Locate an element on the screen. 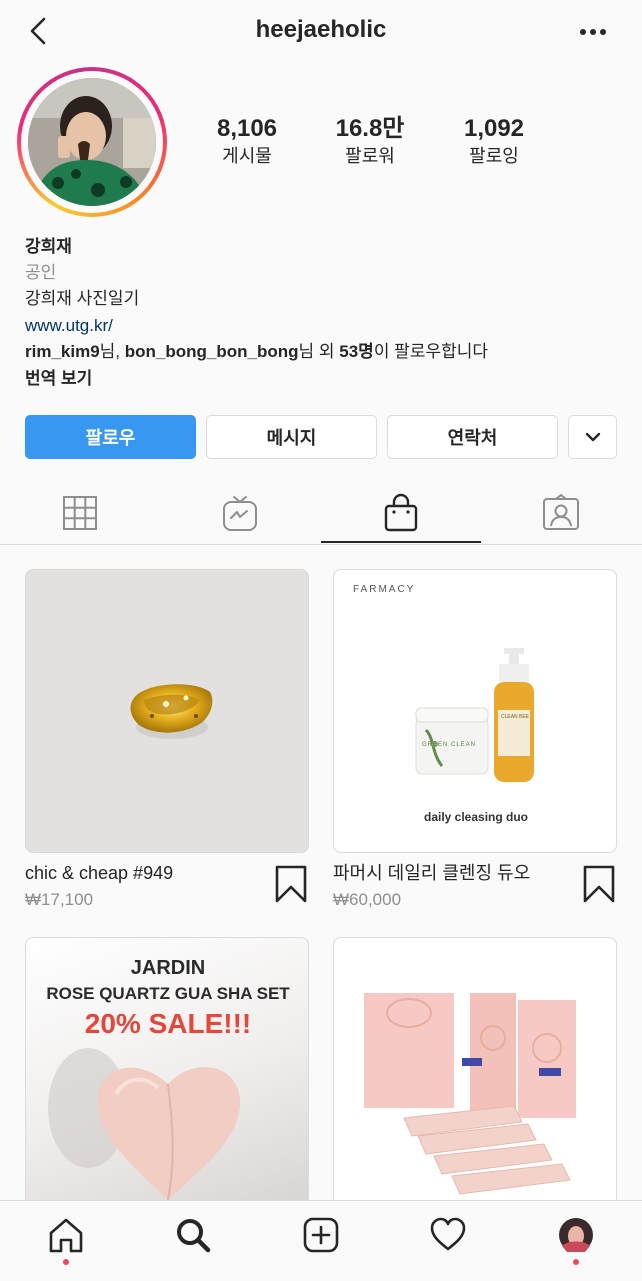 The image size is (642, 1281). posts-count: 8,106 is located at coordinates (247, 128).